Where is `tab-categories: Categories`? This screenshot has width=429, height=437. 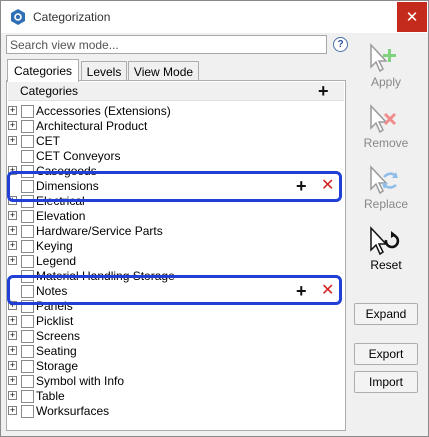
tab-categories: Categories is located at coordinates (43, 70).